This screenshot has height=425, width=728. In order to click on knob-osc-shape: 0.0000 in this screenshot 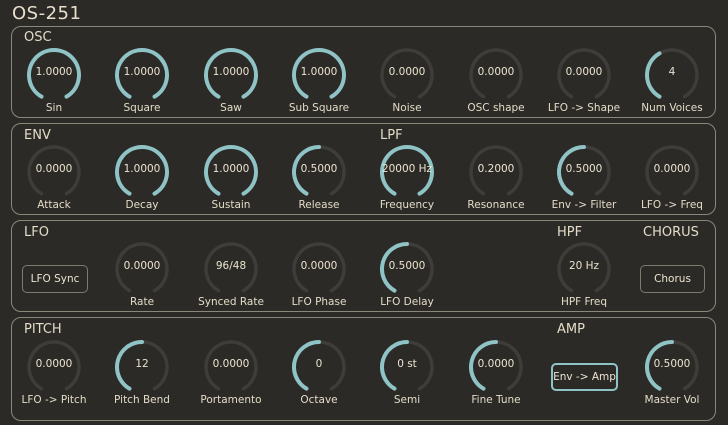, I will do `click(496, 77)`.